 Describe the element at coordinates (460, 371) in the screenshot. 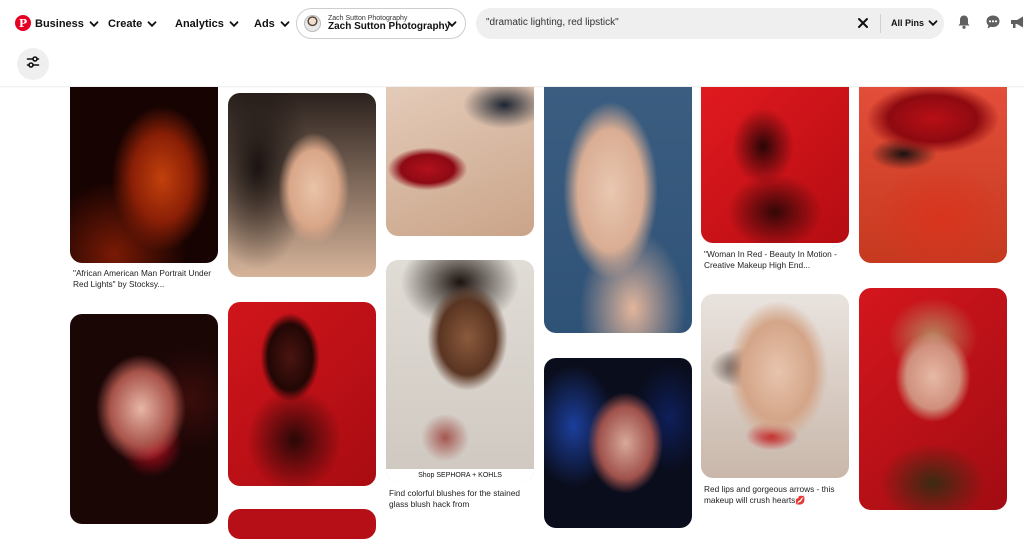

I see `pin-image: Shop SEPHORA + KOHLS` at that location.